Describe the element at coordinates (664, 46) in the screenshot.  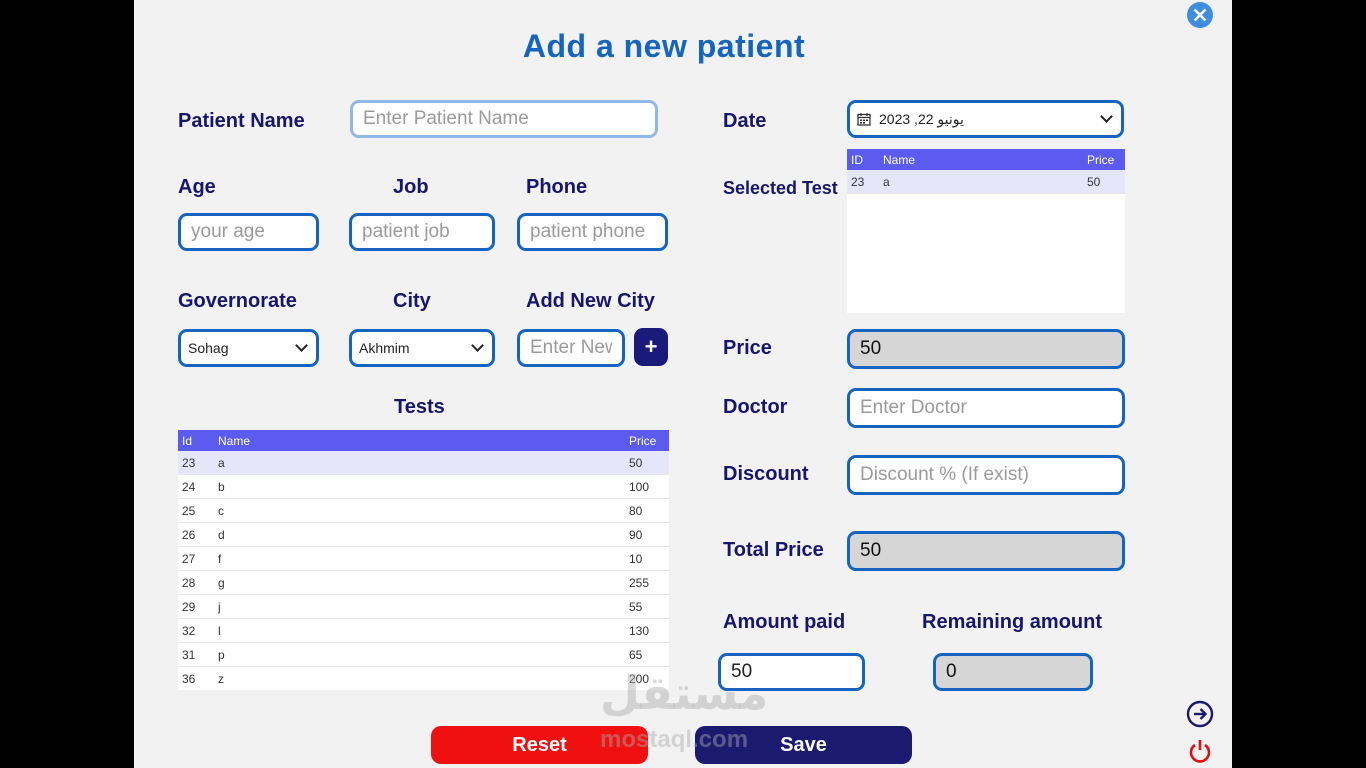
I see `page-title: Add a new patient` at that location.